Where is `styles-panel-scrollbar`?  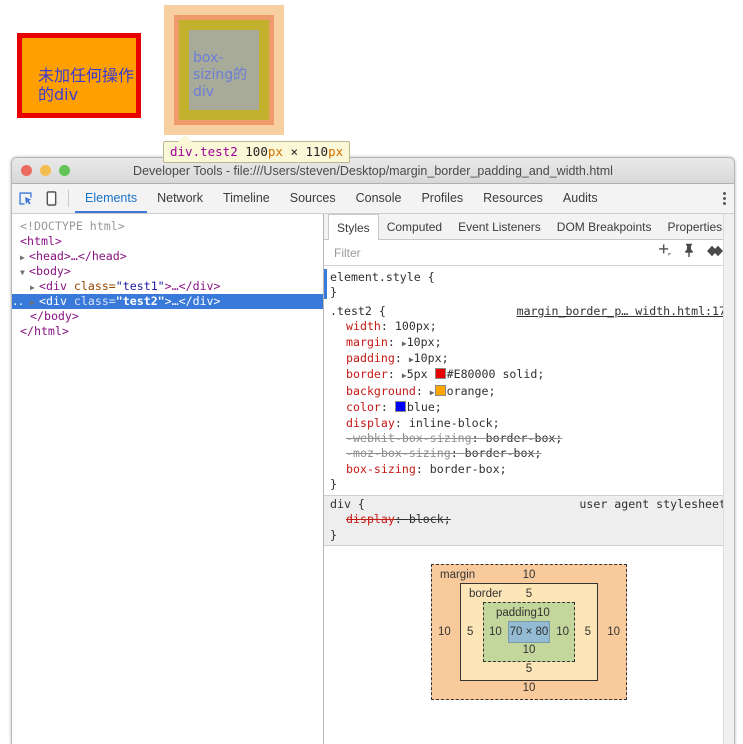 styles-panel-scrollbar is located at coordinates (728, 479).